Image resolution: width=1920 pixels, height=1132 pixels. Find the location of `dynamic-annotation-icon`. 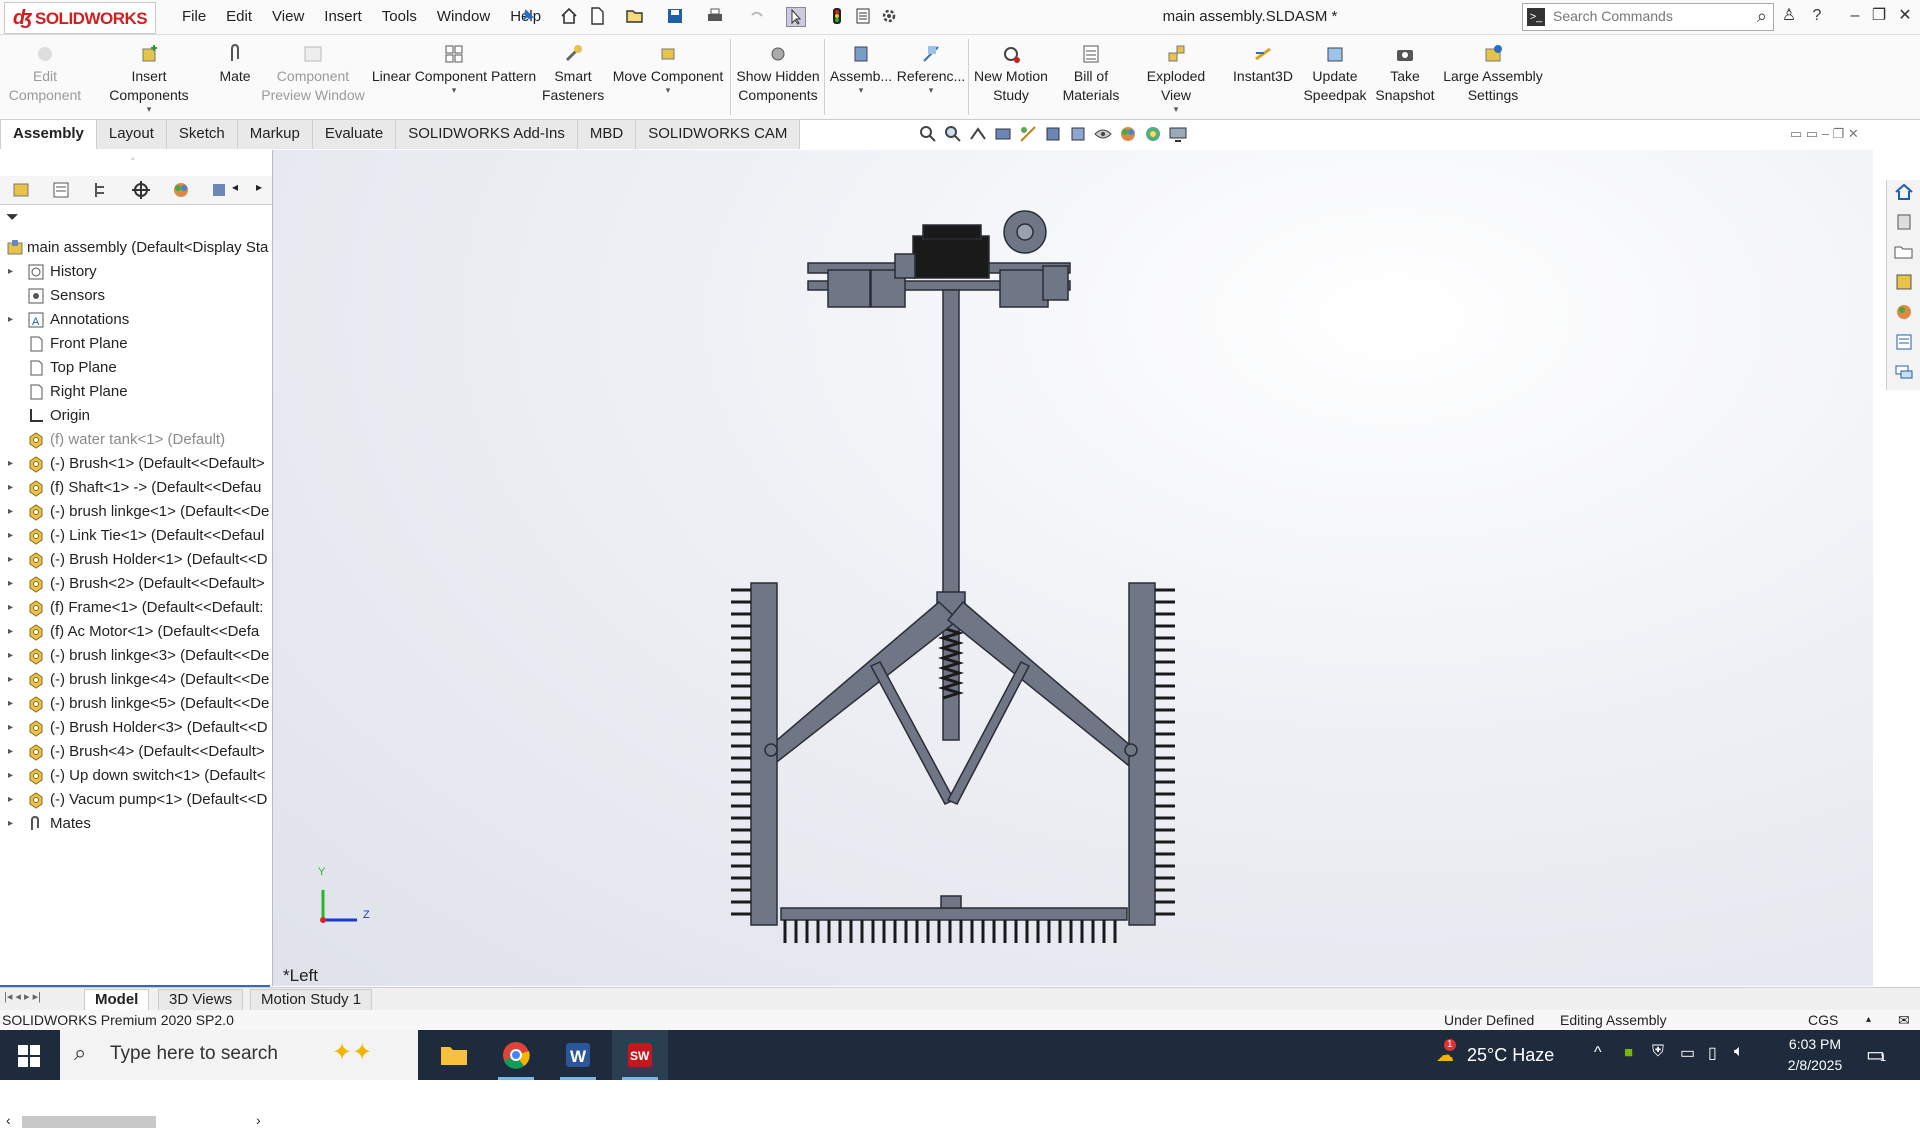

dynamic-annotation-icon is located at coordinates (1028, 134).